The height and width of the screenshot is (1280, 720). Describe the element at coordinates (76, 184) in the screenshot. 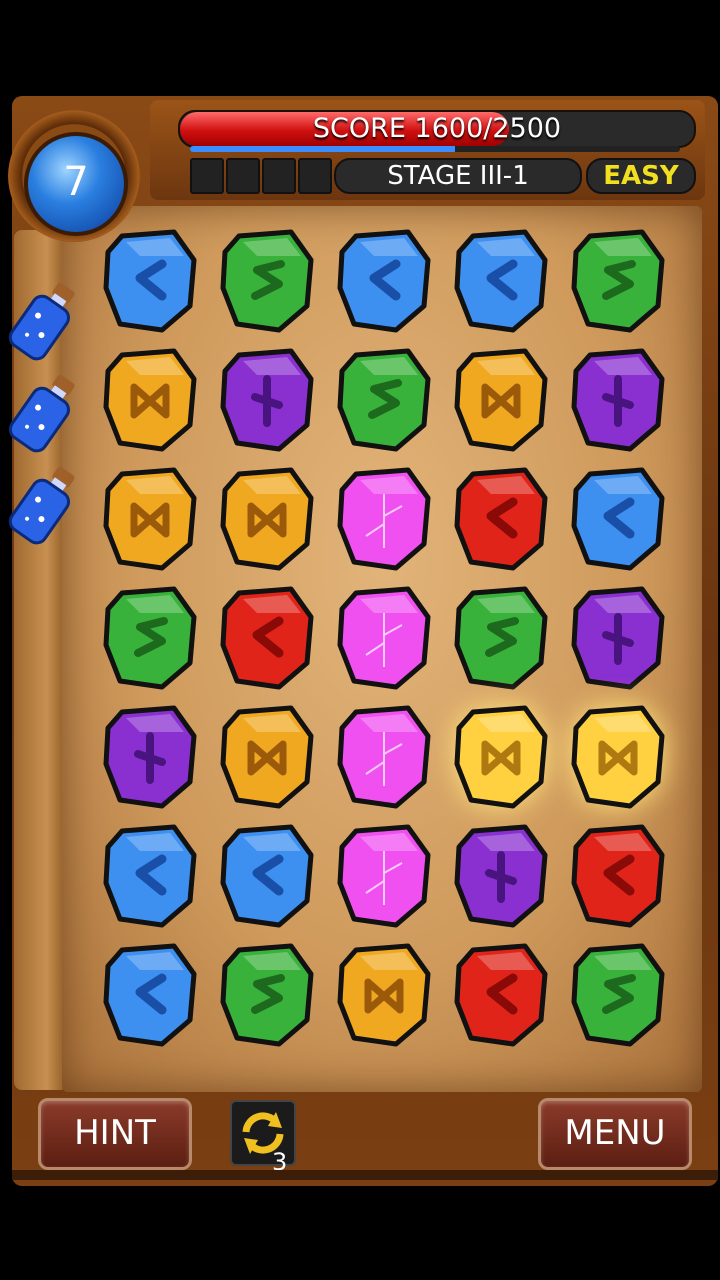

I see `moves-counter: 7` at that location.